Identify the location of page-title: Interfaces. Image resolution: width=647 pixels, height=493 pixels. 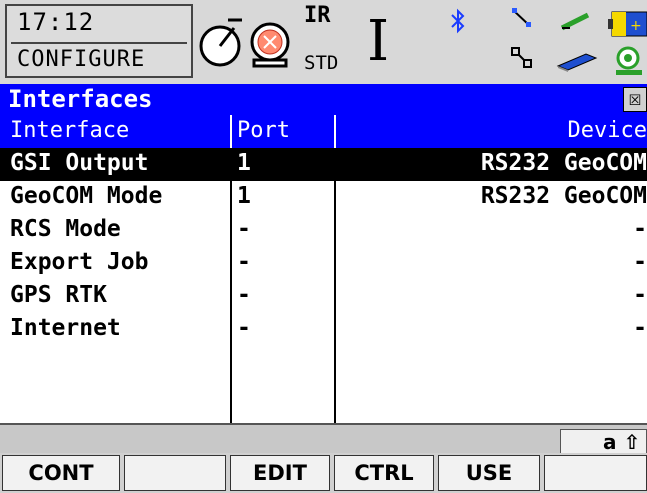
(80, 99).